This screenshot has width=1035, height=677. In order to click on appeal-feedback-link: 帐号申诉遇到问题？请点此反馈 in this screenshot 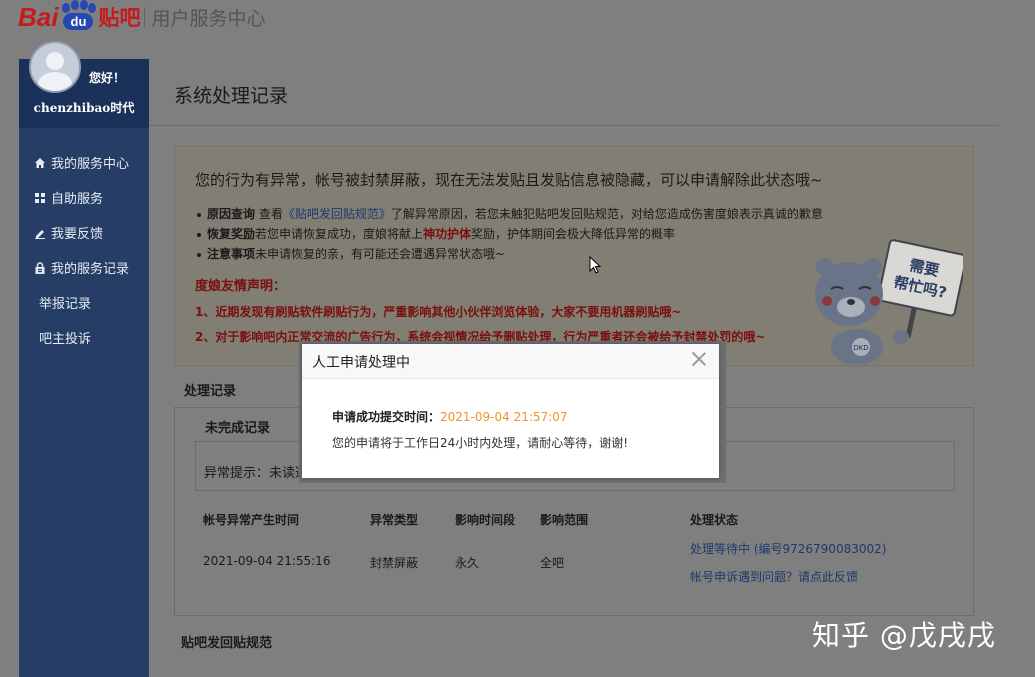, I will do `click(774, 576)`.